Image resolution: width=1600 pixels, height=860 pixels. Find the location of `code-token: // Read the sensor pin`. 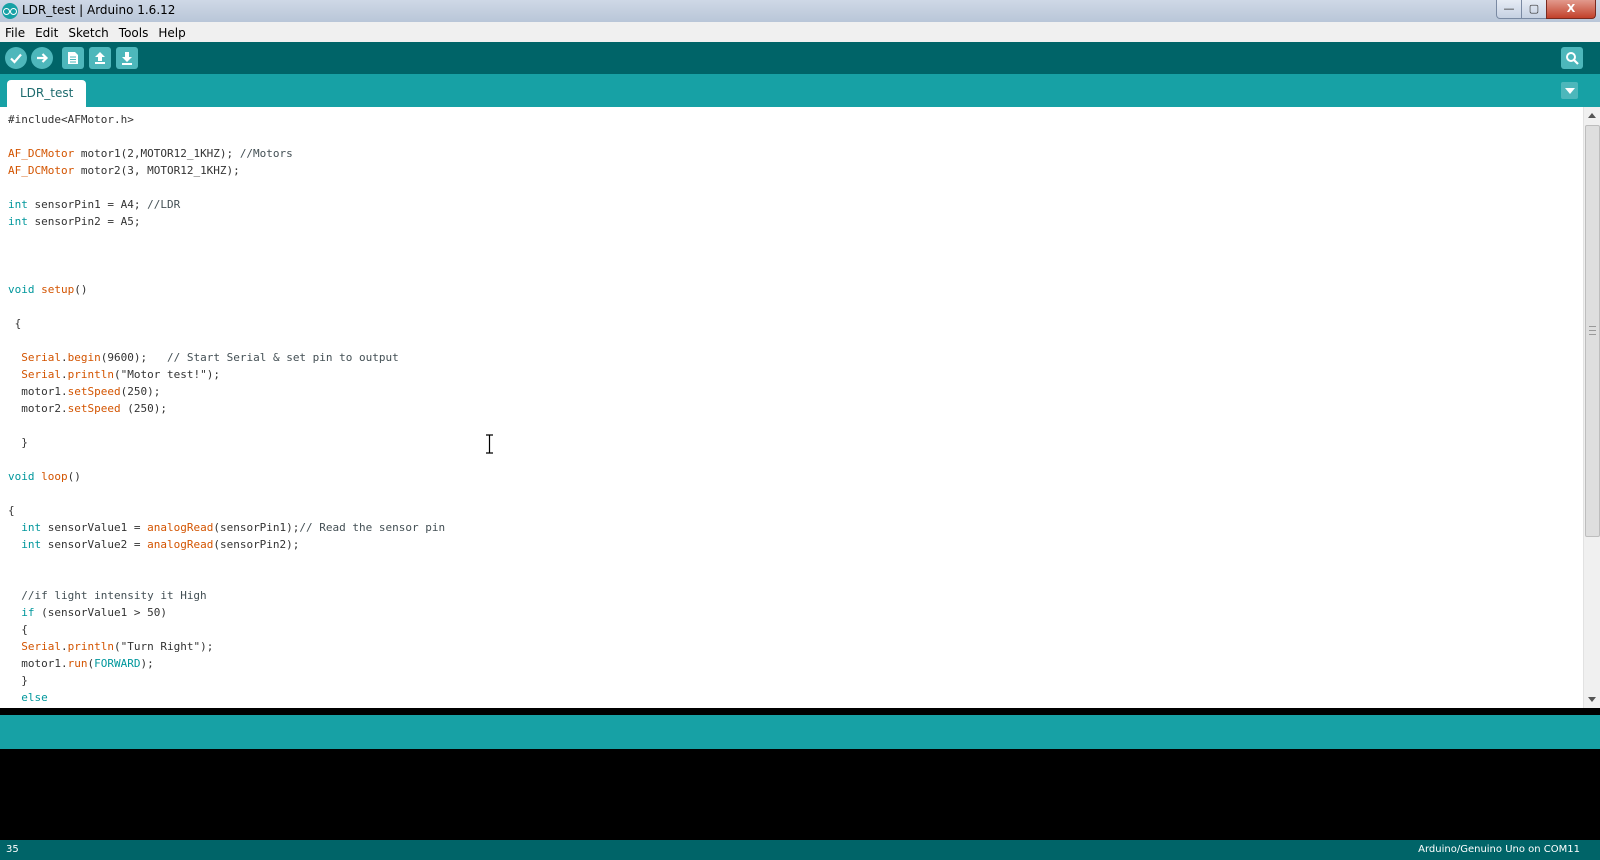

code-token: // Read the sensor pin is located at coordinates (372, 527).